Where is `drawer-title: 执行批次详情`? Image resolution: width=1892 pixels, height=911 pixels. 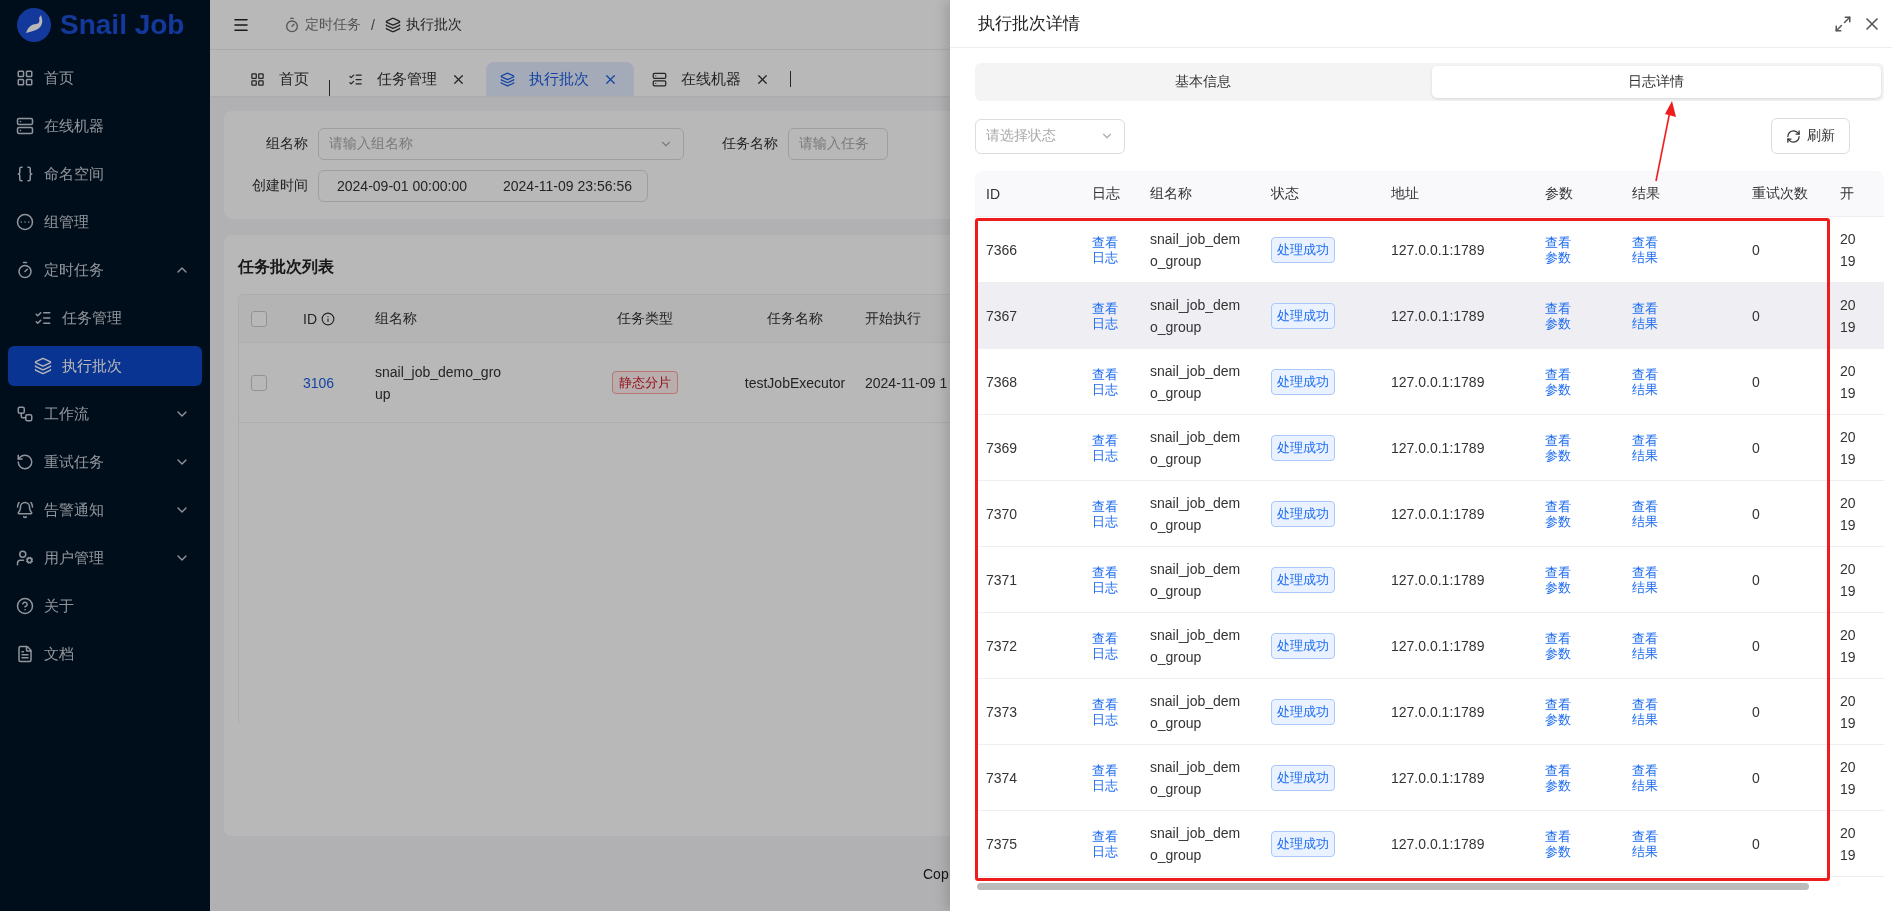 drawer-title: 执行批次详情 is located at coordinates (1029, 24).